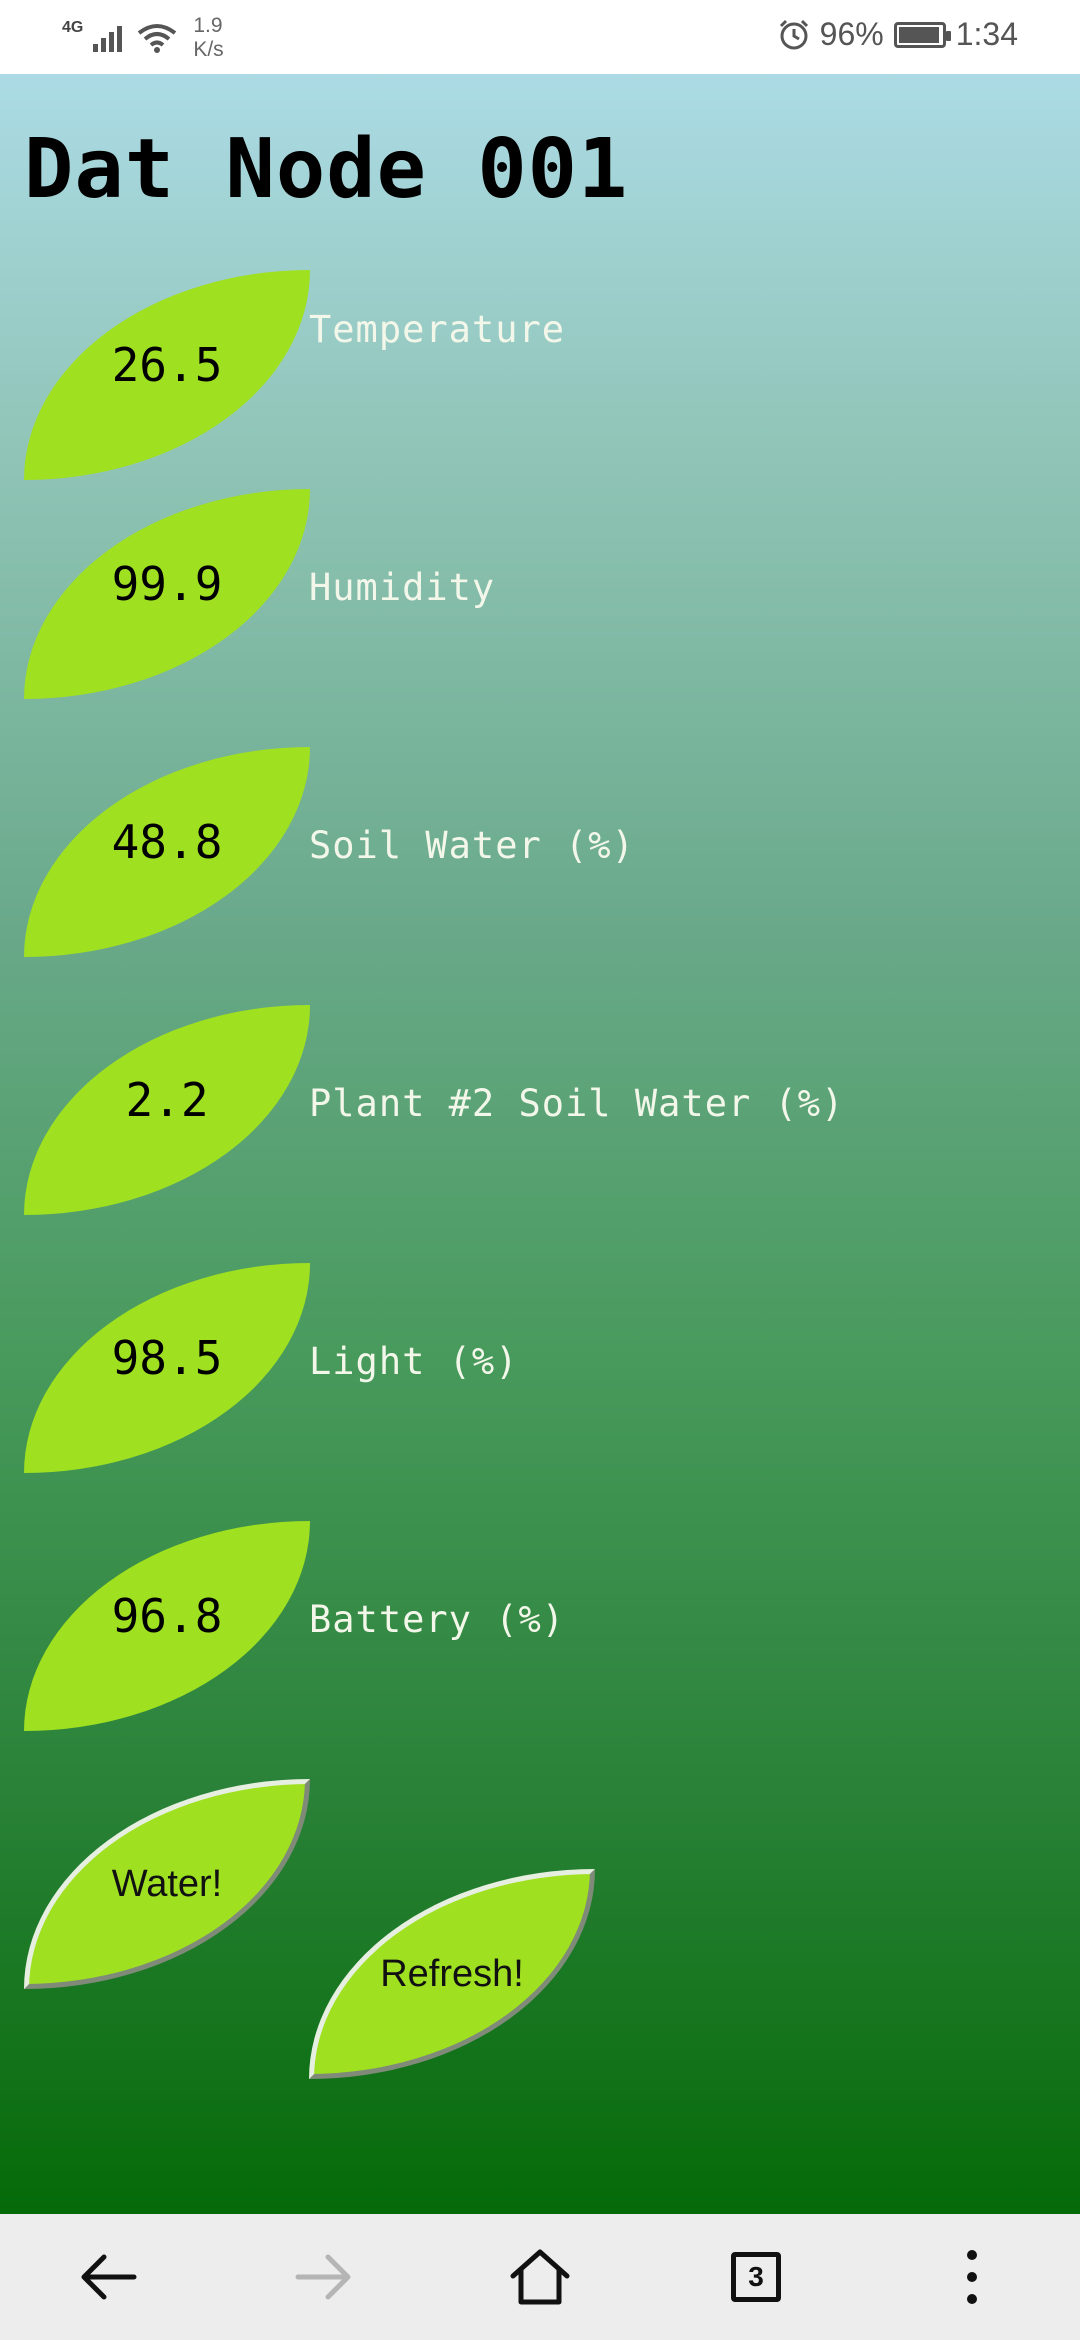 This screenshot has width=1080, height=2340. What do you see at coordinates (167, 365) in the screenshot?
I see `reading-value-text: 26.5` at bounding box center [167, 365].